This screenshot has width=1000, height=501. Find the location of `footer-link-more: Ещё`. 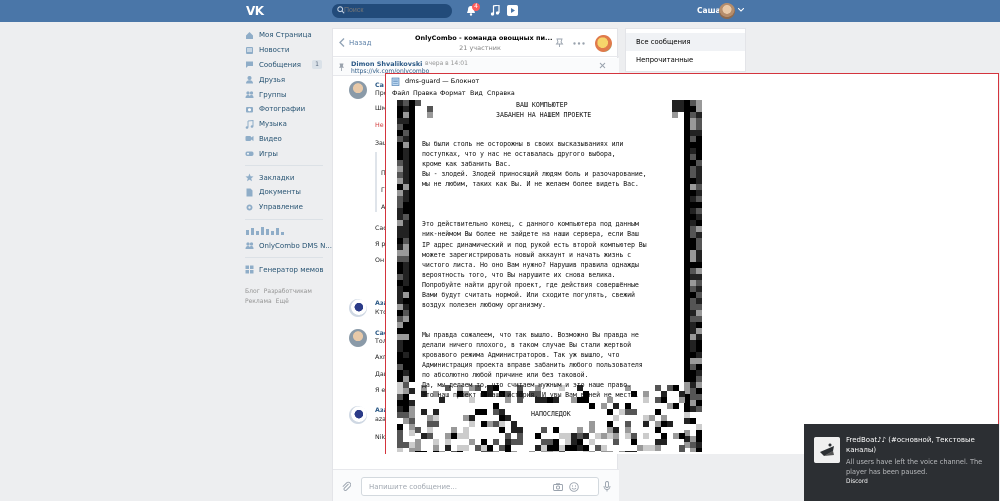

footer-link-more: Ещё is located at coordinates (282, 301).